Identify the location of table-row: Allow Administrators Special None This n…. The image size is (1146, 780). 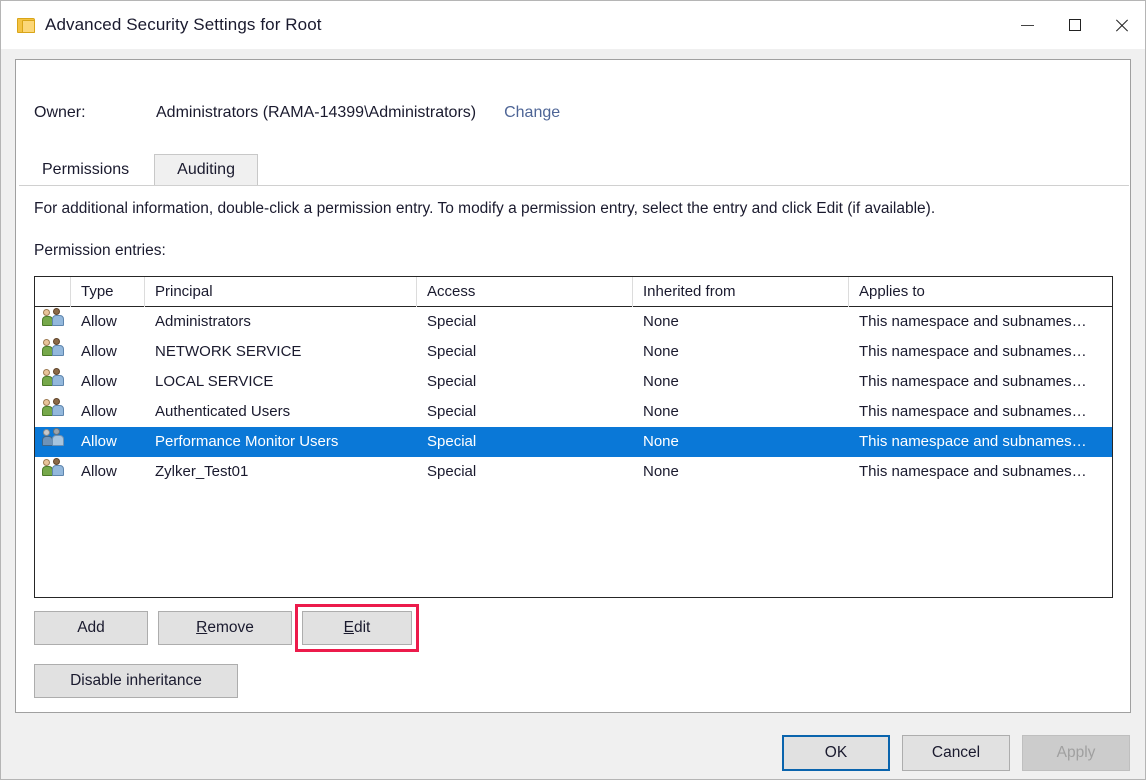
(573, 322).